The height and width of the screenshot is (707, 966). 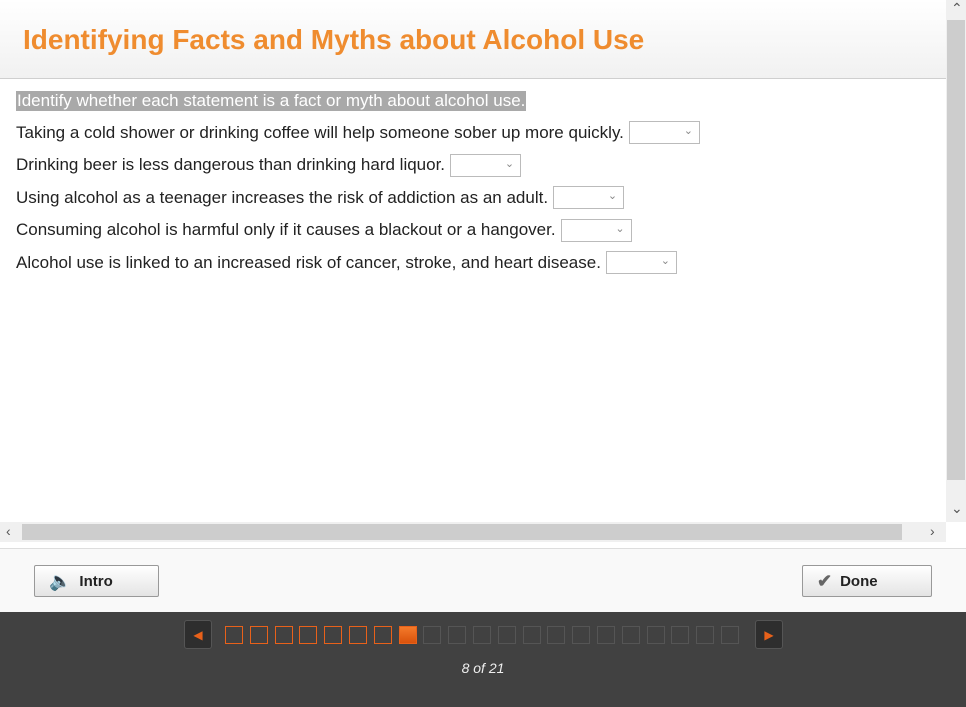 What do you see at coordinates (859, 581) in the screenshot?
I see `done-label: Done` at bounding box center [859, 581].